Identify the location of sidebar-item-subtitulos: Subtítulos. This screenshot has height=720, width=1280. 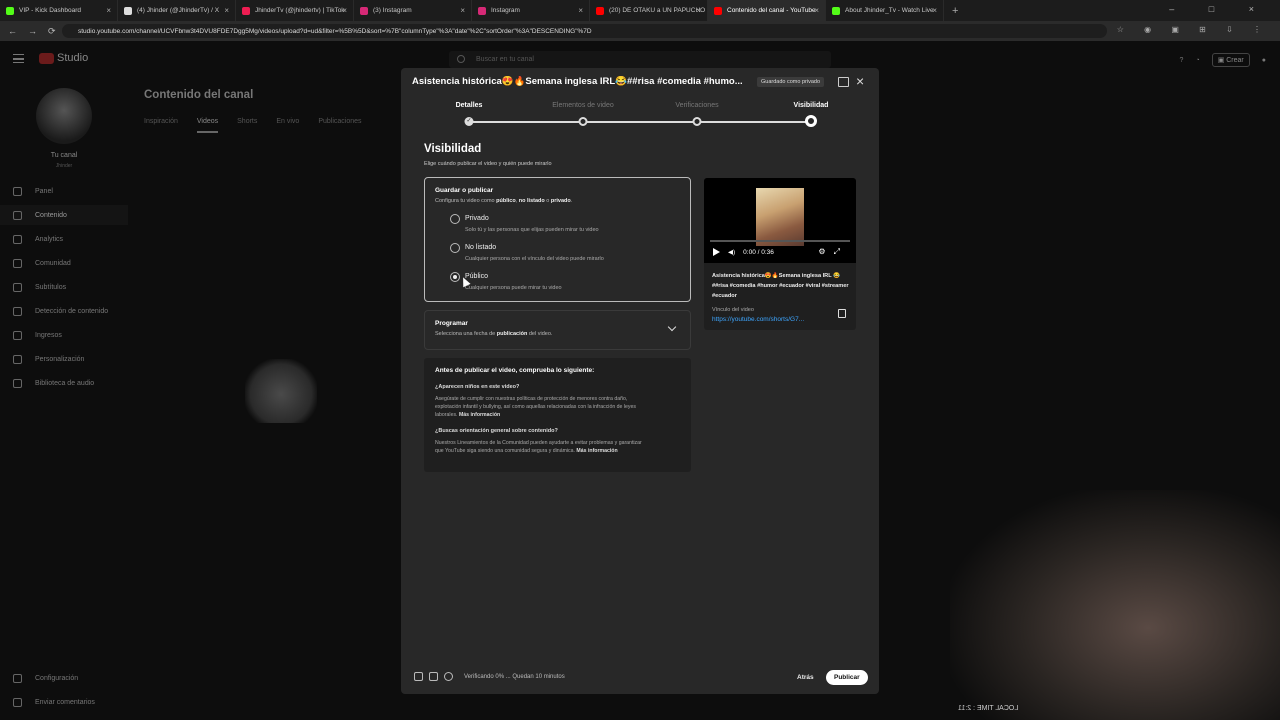
(64, 287).